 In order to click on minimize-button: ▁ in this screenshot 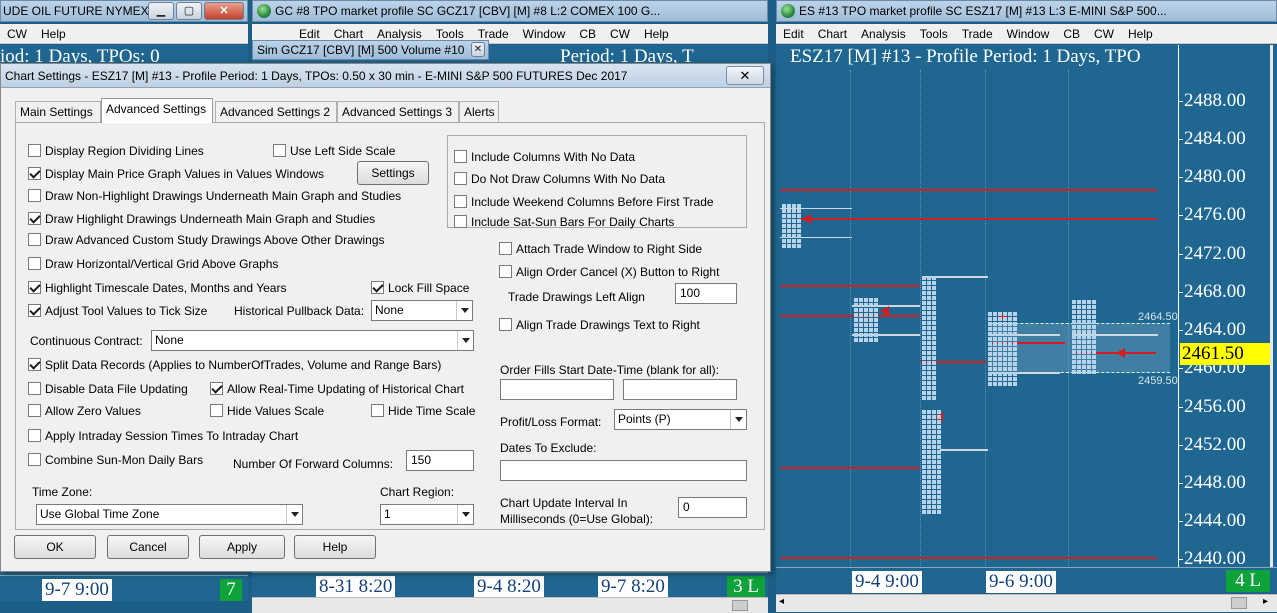, I will do `click(161, 11)`.